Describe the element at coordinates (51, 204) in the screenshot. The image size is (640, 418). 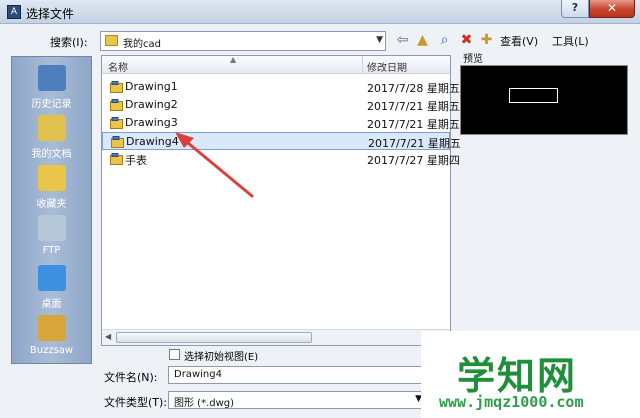
I see `place-favorites-label: 收藏夹` at that location.